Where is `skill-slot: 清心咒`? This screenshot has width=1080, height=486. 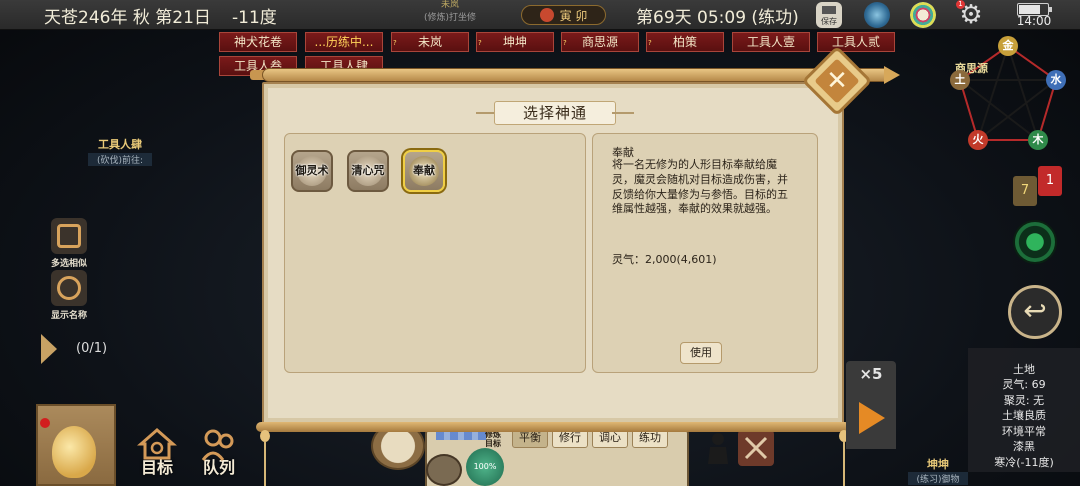
skill-slot: 清心咒 is located at coordinates (368, 171).